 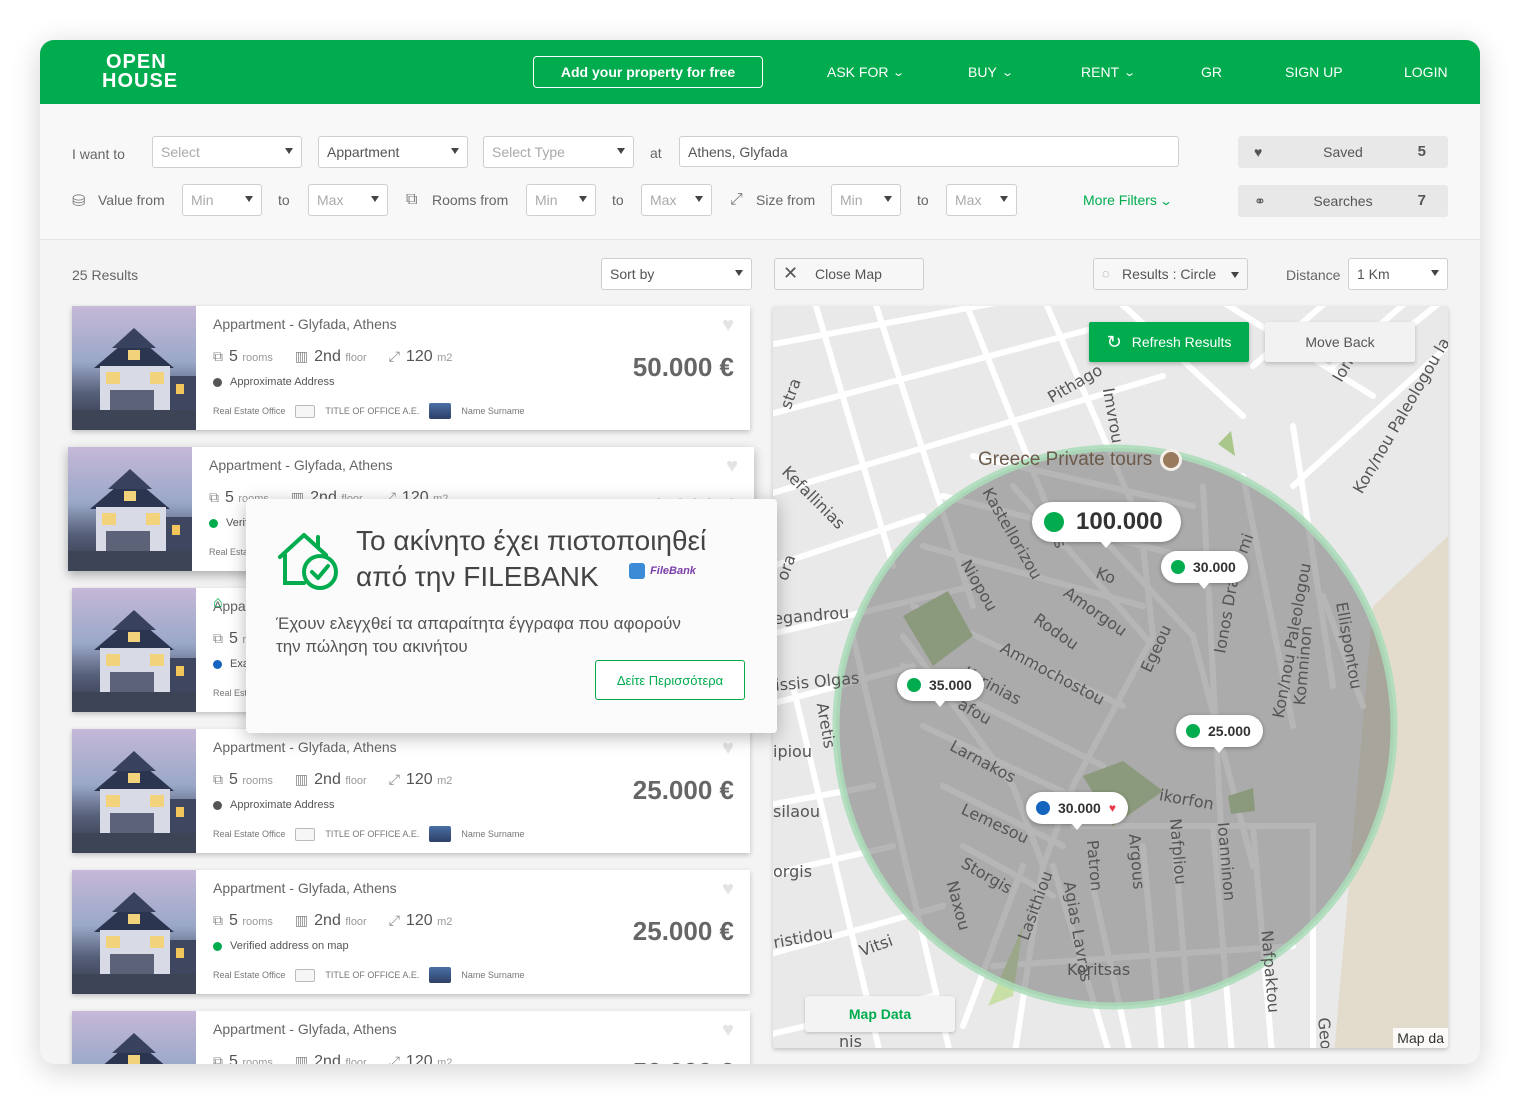 What do you see at coordinates (531, 540) in the screenshot?
I see `popup-title-line1: Το ακίνητο έχει πιστοποιηθεί` at bounding box center [531, 540].